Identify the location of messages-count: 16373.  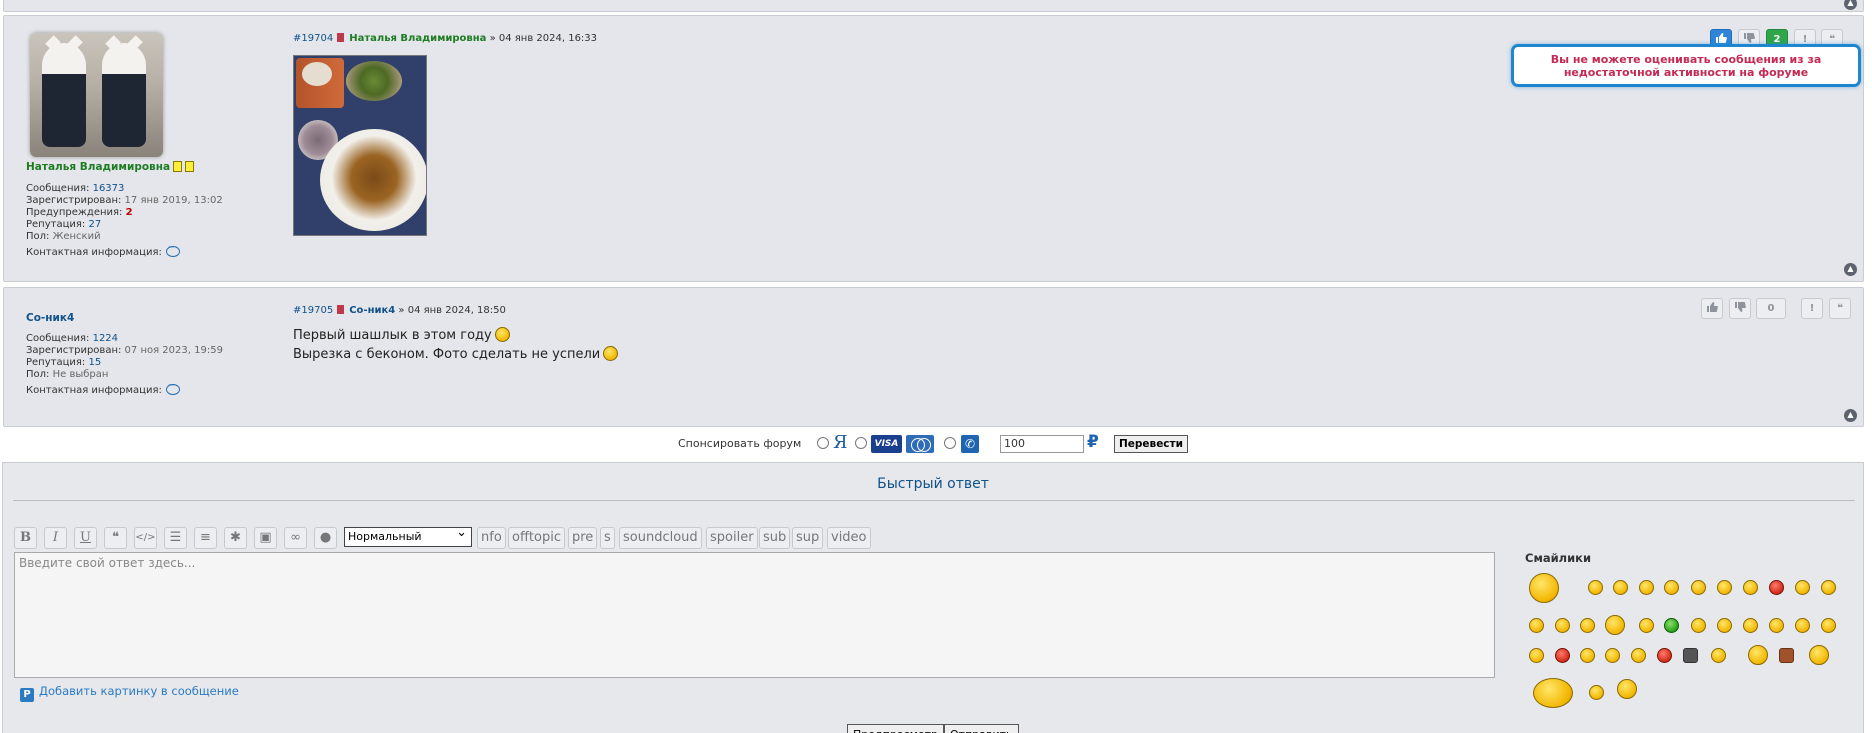
(109, 188).